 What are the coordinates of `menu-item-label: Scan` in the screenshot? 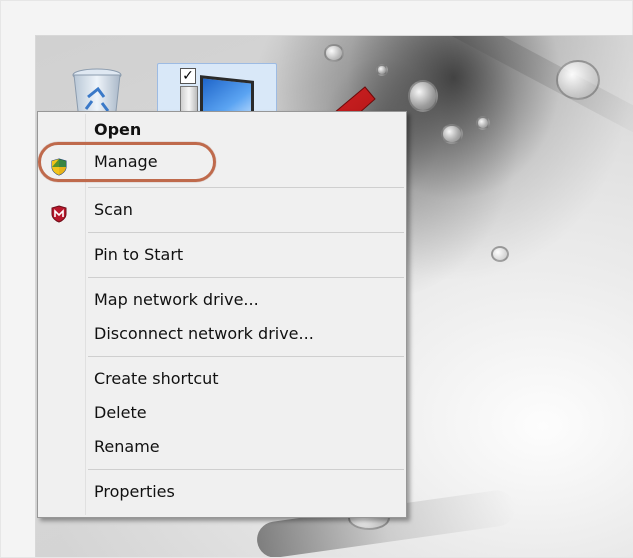 It's located at (113, 209).